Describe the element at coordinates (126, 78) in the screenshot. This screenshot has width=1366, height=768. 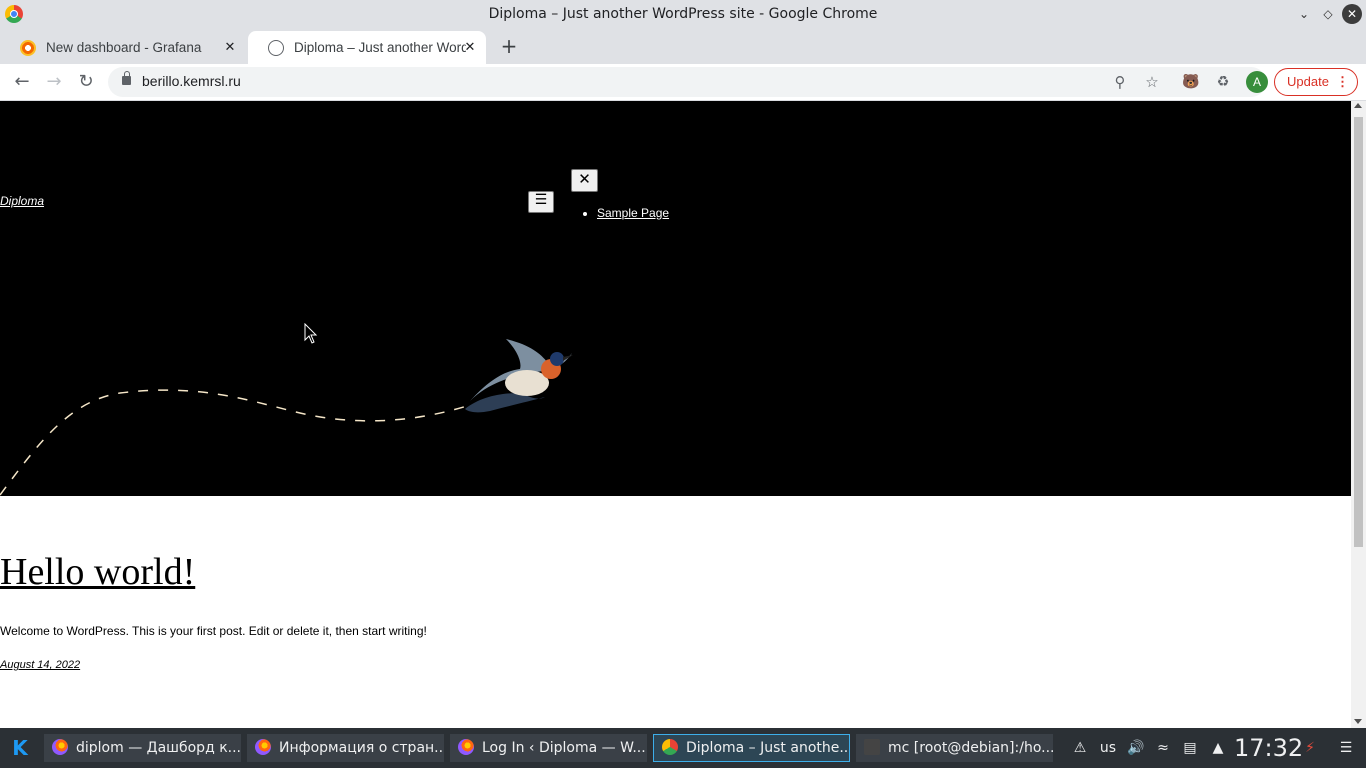
I see `lock-icon` at that location.